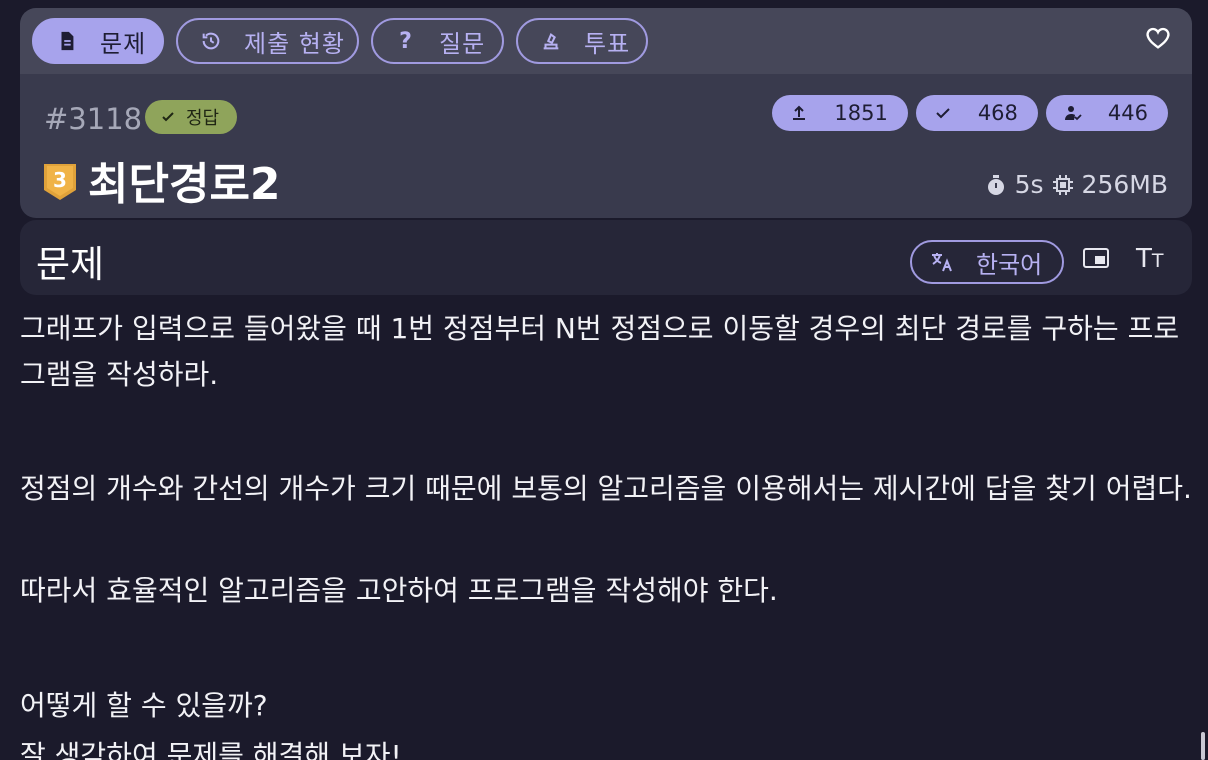  I want to click on tab-label: 문제, so click(123, 43).